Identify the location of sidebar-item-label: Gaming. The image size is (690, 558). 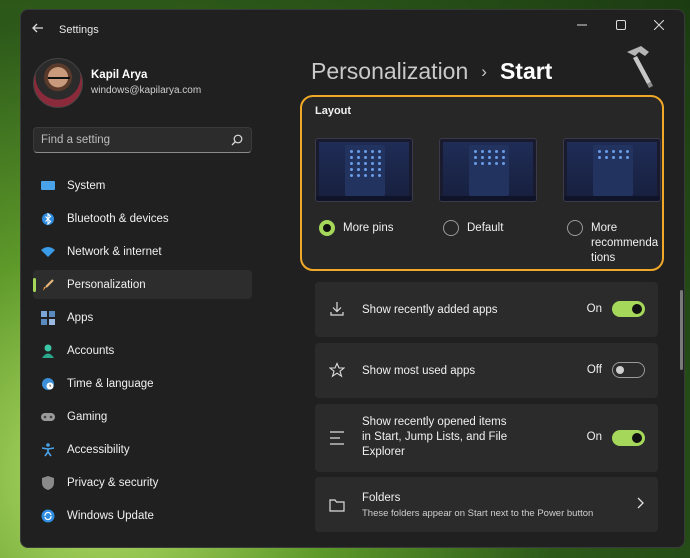
(87, 416).